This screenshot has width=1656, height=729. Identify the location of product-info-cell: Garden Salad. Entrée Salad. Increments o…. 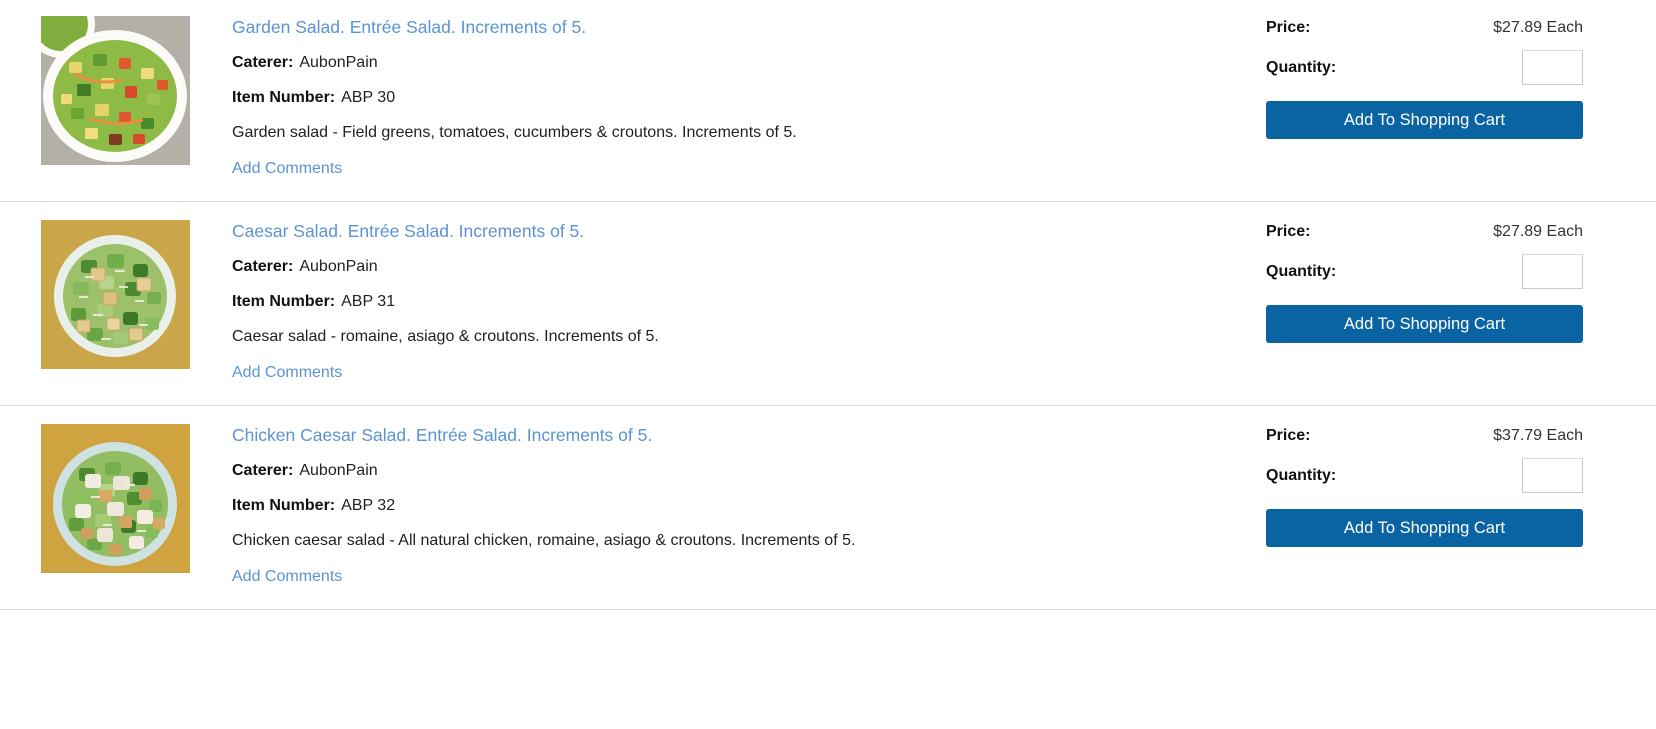
(749, 96).